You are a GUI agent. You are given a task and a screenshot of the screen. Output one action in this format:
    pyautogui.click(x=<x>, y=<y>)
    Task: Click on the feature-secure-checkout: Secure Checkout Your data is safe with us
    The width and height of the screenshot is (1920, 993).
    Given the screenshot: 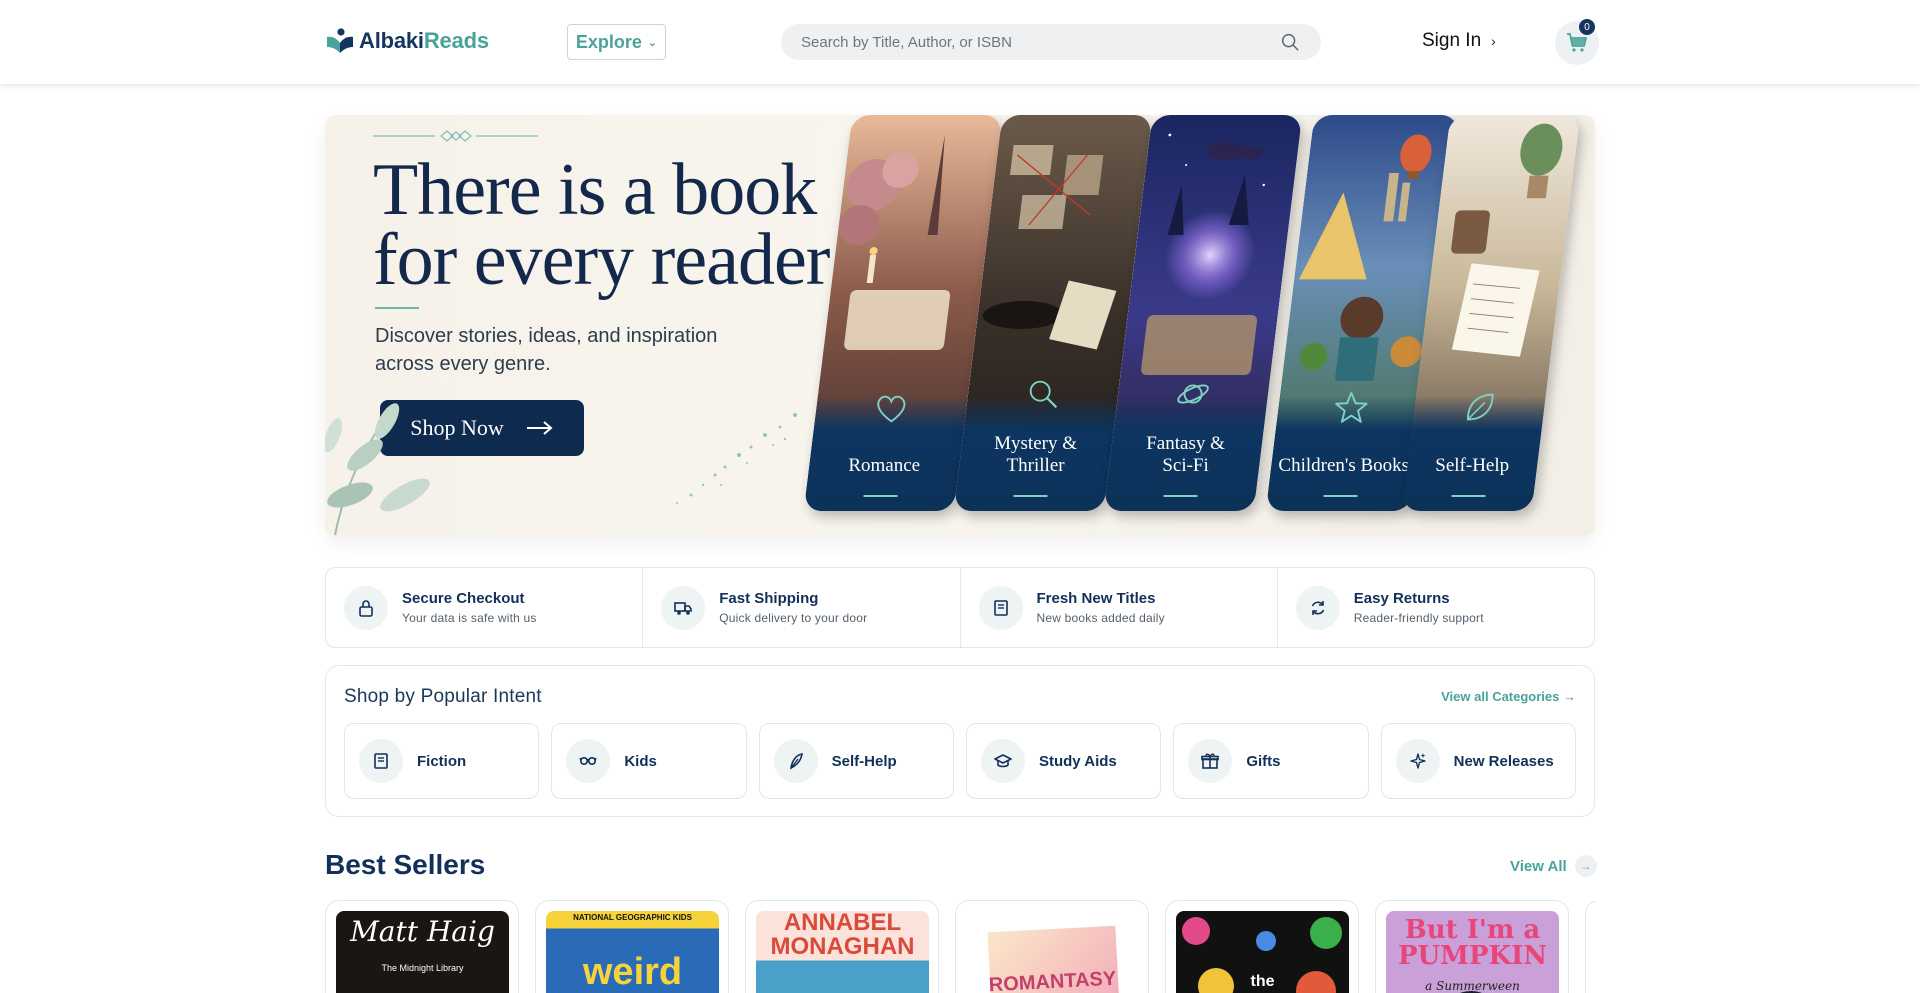 What is the action you would take?
    pyautogui.click(x=485, y=607)
    